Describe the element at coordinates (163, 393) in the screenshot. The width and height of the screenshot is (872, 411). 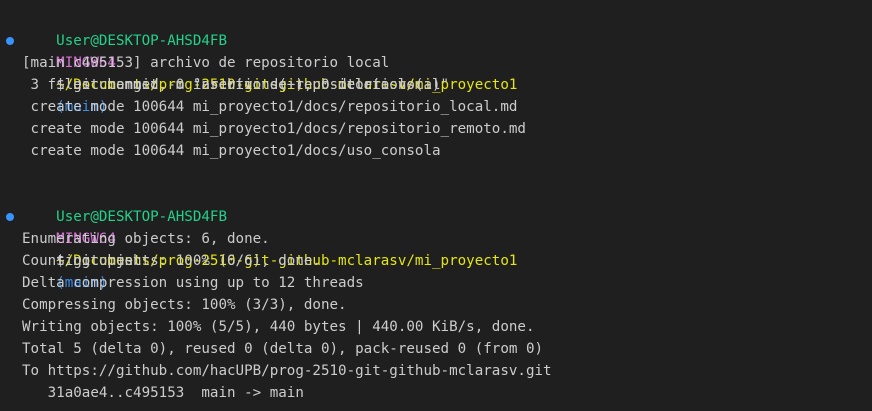
I see `output-line: 31a0ae4..c495153 main -> main` at that location.